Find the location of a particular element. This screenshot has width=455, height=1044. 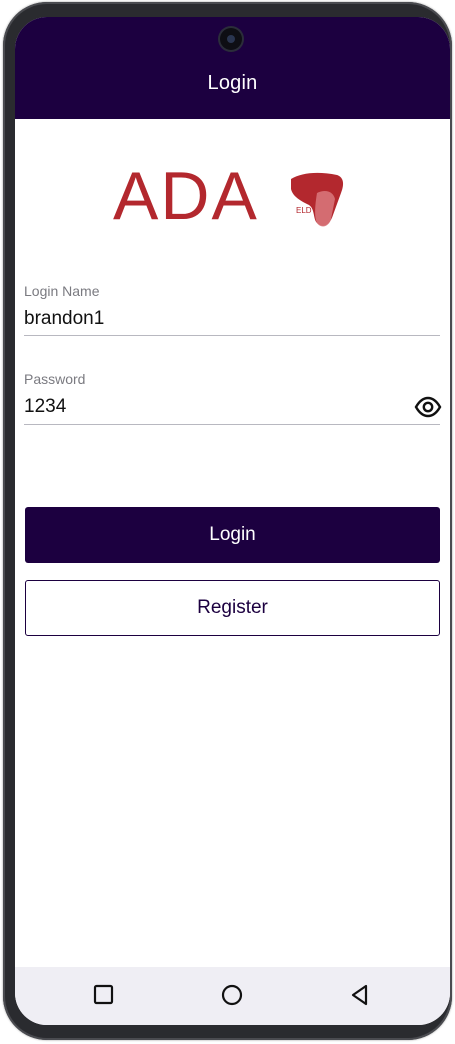

front-camera is located at coordinates (231, 39).